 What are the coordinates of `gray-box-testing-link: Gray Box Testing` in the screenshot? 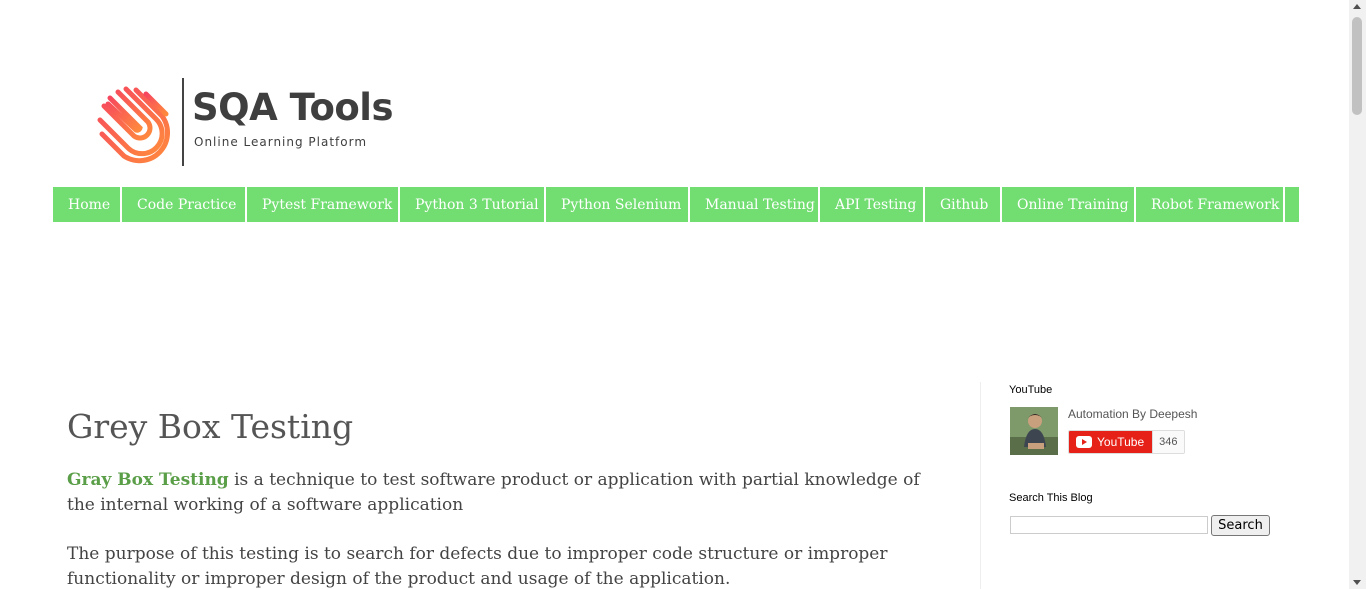 It's located at (148, 480).